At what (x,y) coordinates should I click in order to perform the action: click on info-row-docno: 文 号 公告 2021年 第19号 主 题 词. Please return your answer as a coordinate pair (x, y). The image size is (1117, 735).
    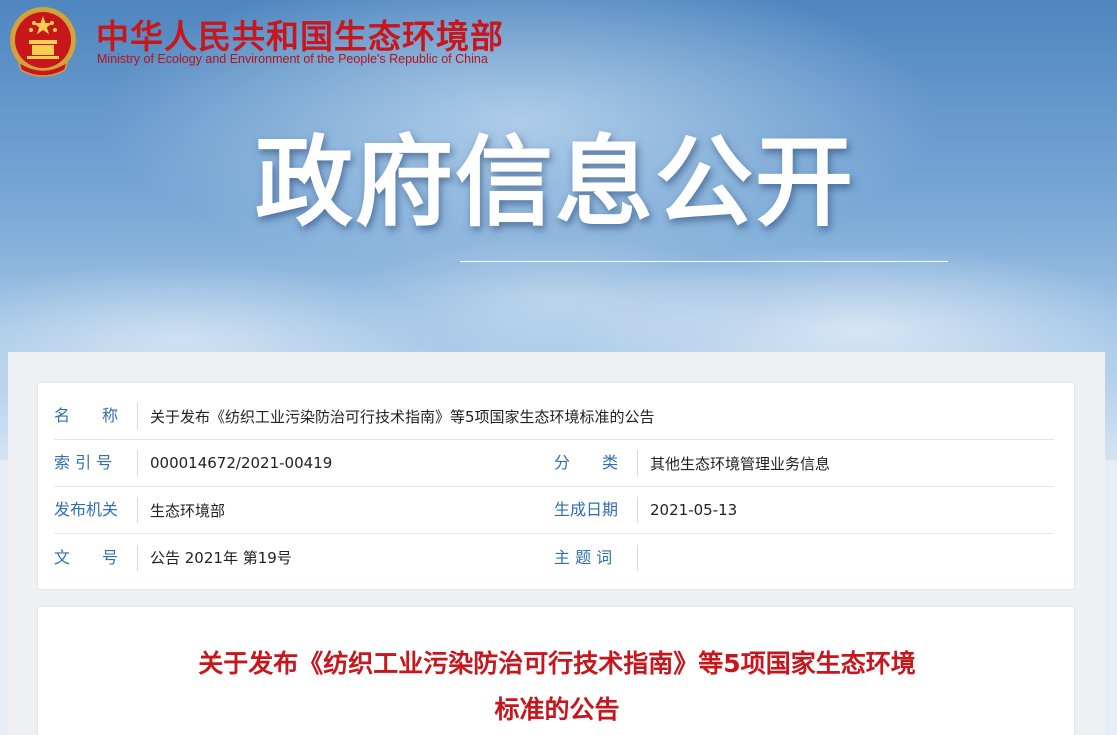
    Looking at the image, I should click on (554, 557).